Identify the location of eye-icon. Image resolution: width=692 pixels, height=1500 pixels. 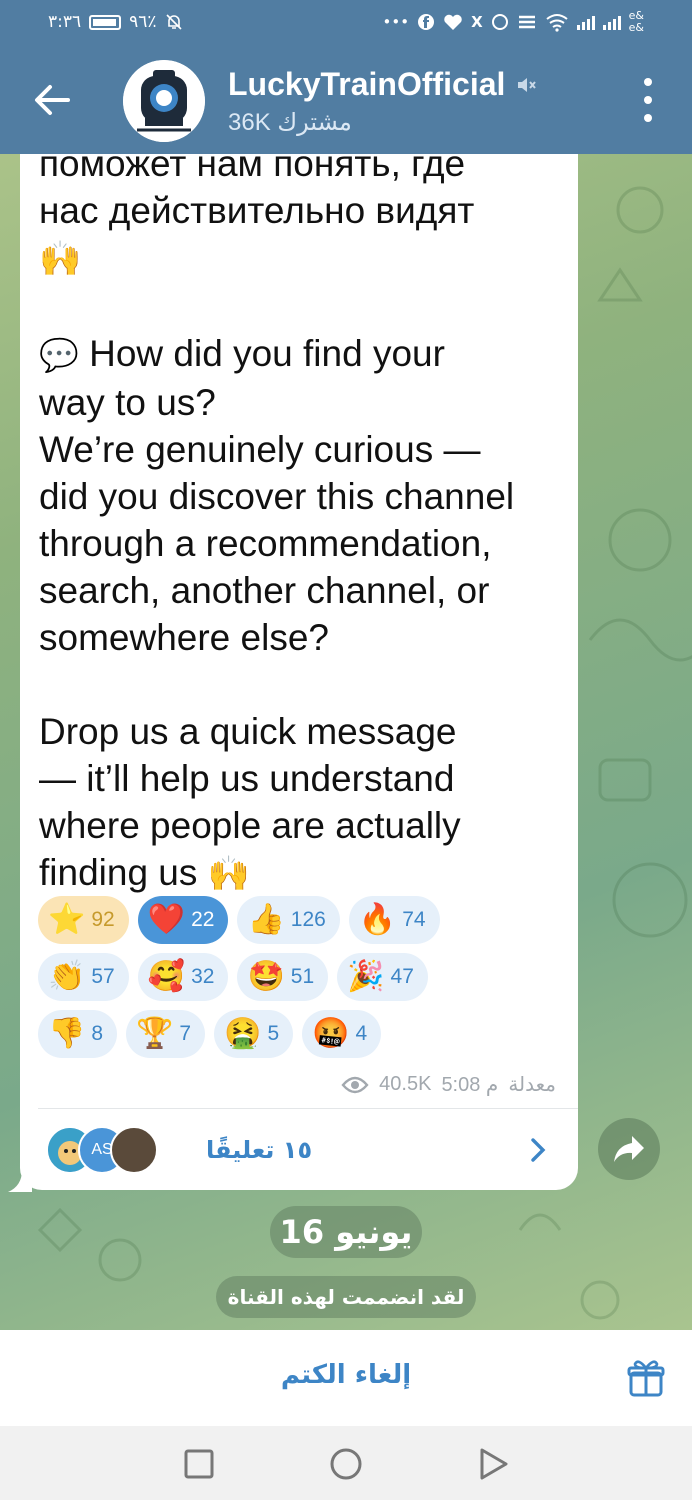
(355, 1084).